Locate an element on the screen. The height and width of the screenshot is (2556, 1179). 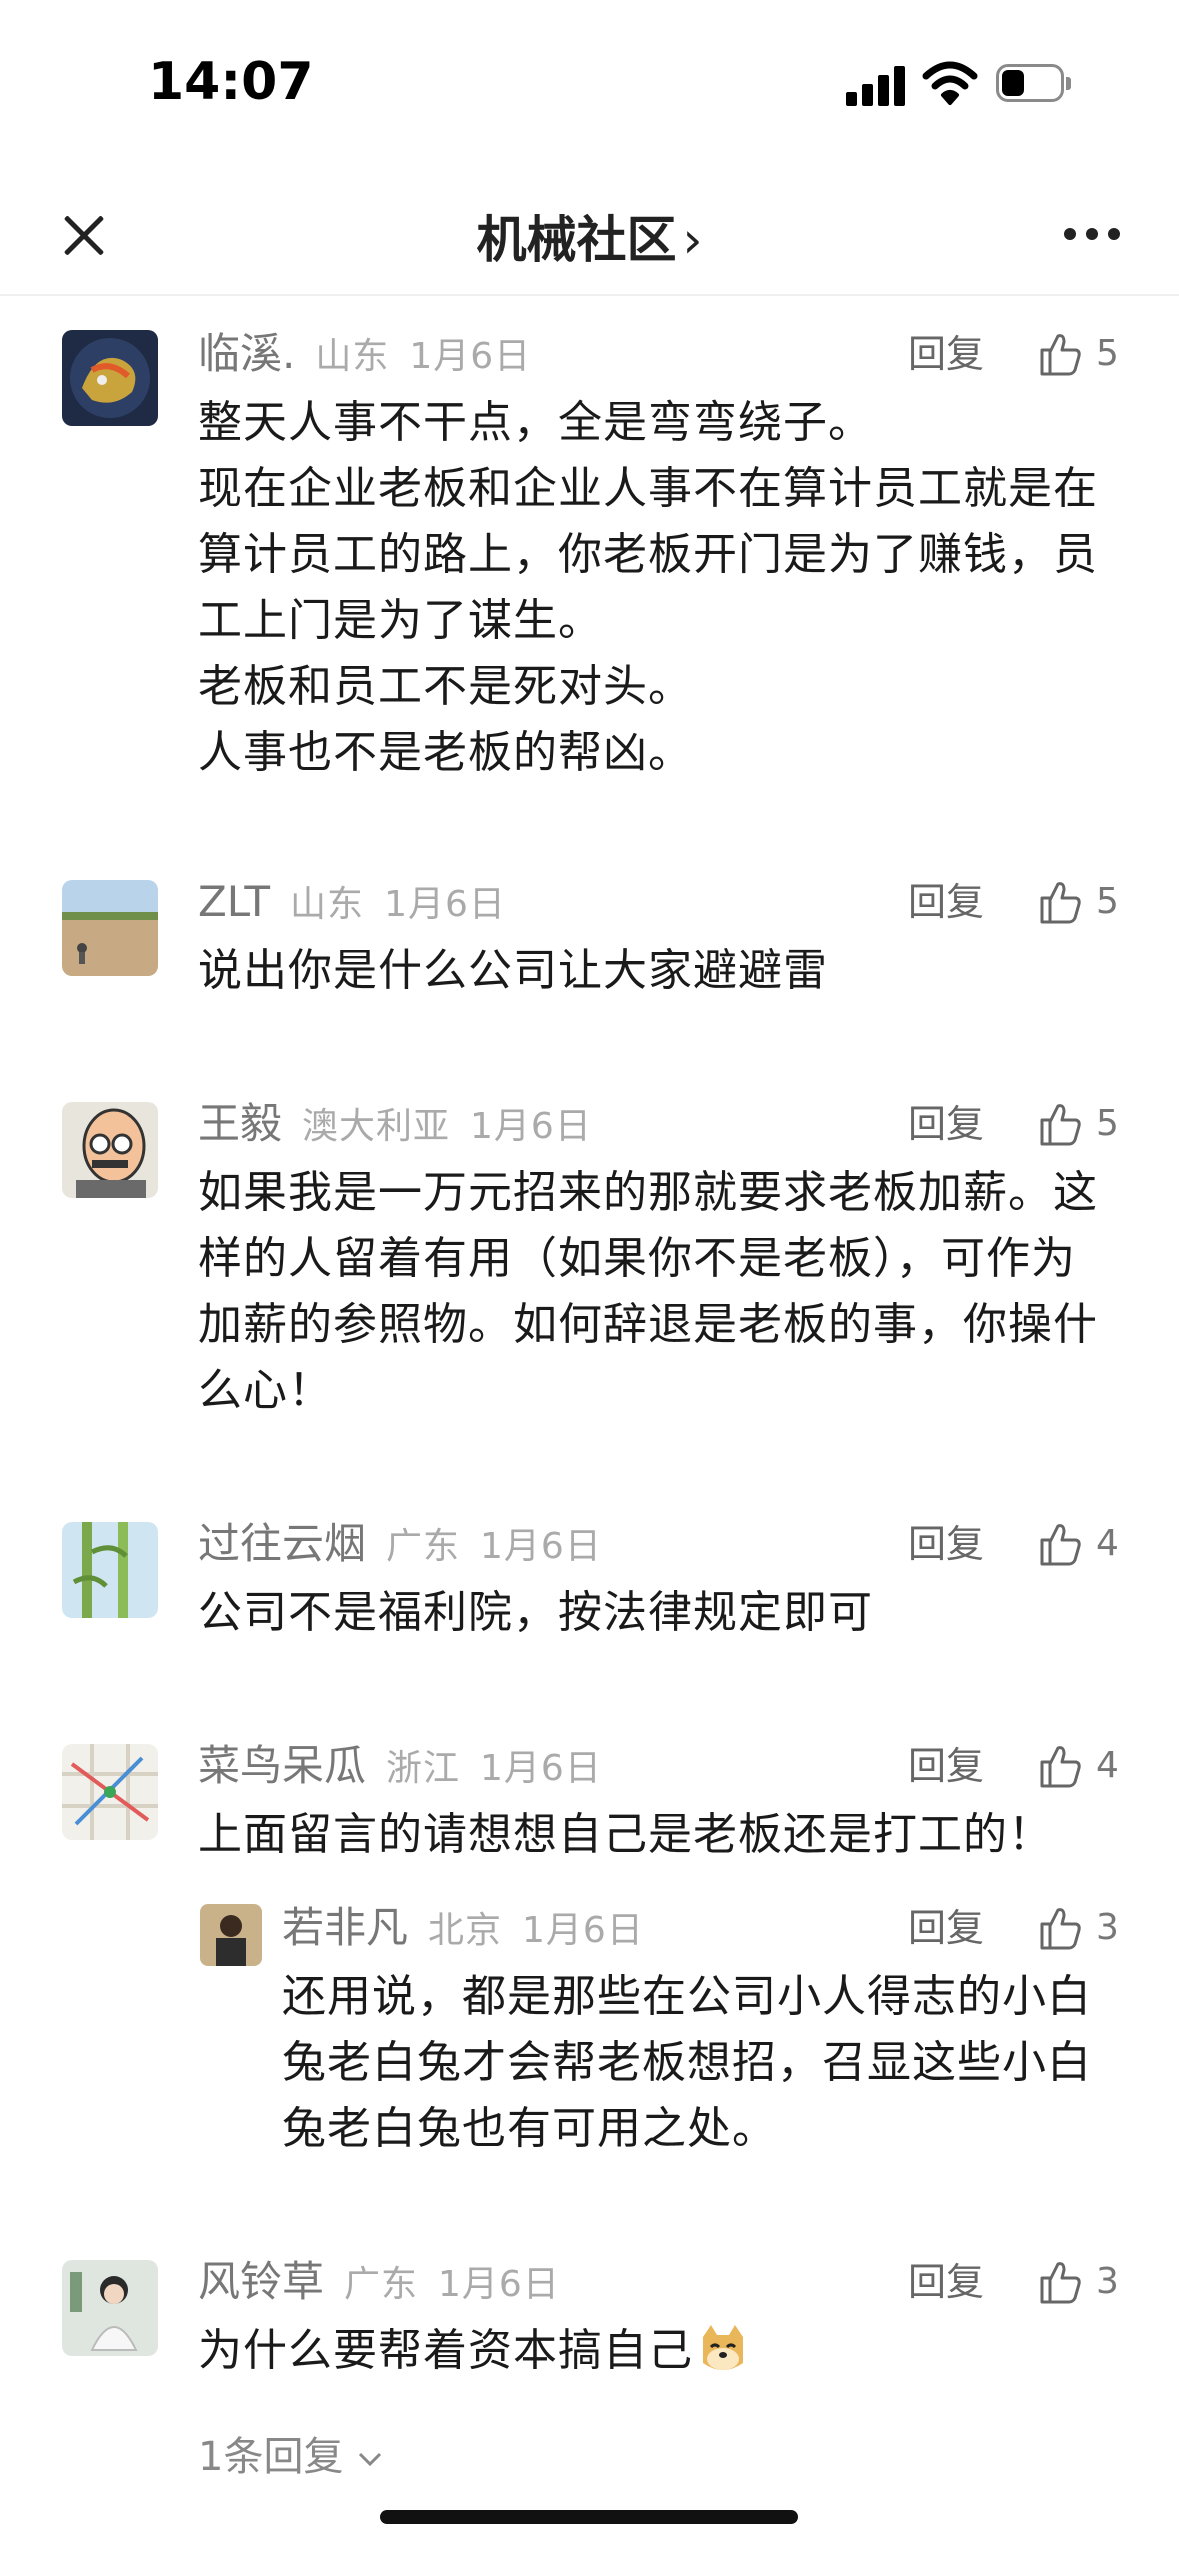
comment-text-line: 公司不是福利院，按法律规定即可 is located at coordinates (535, 1612).